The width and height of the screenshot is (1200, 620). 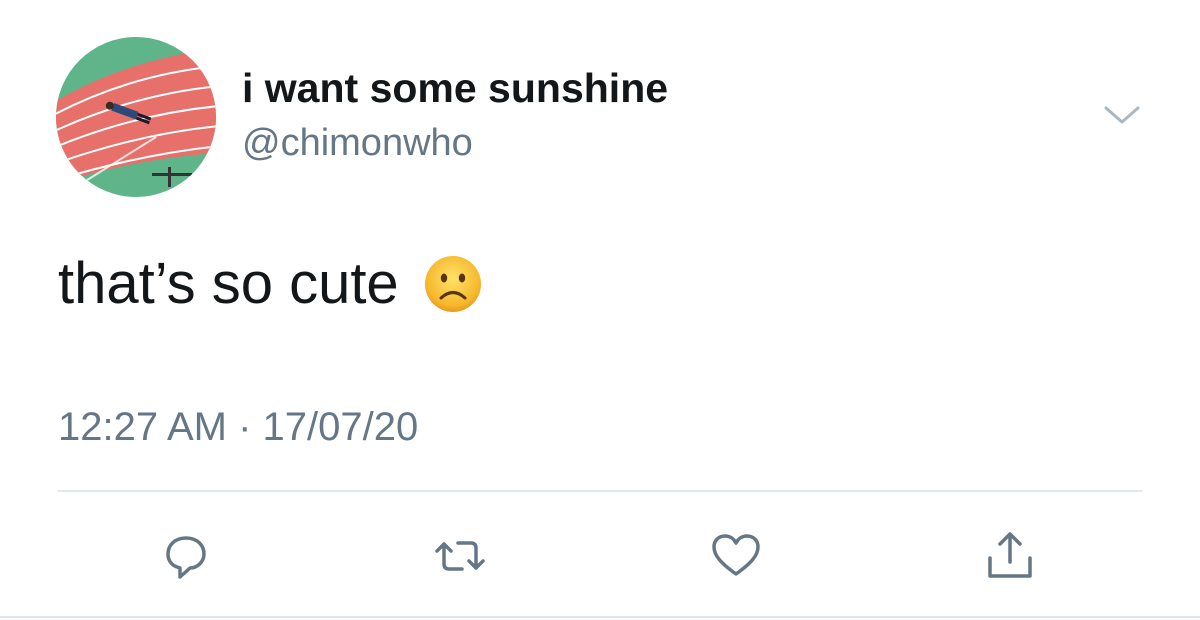 I want to click on heart-icon, so click(x=736, y=555).